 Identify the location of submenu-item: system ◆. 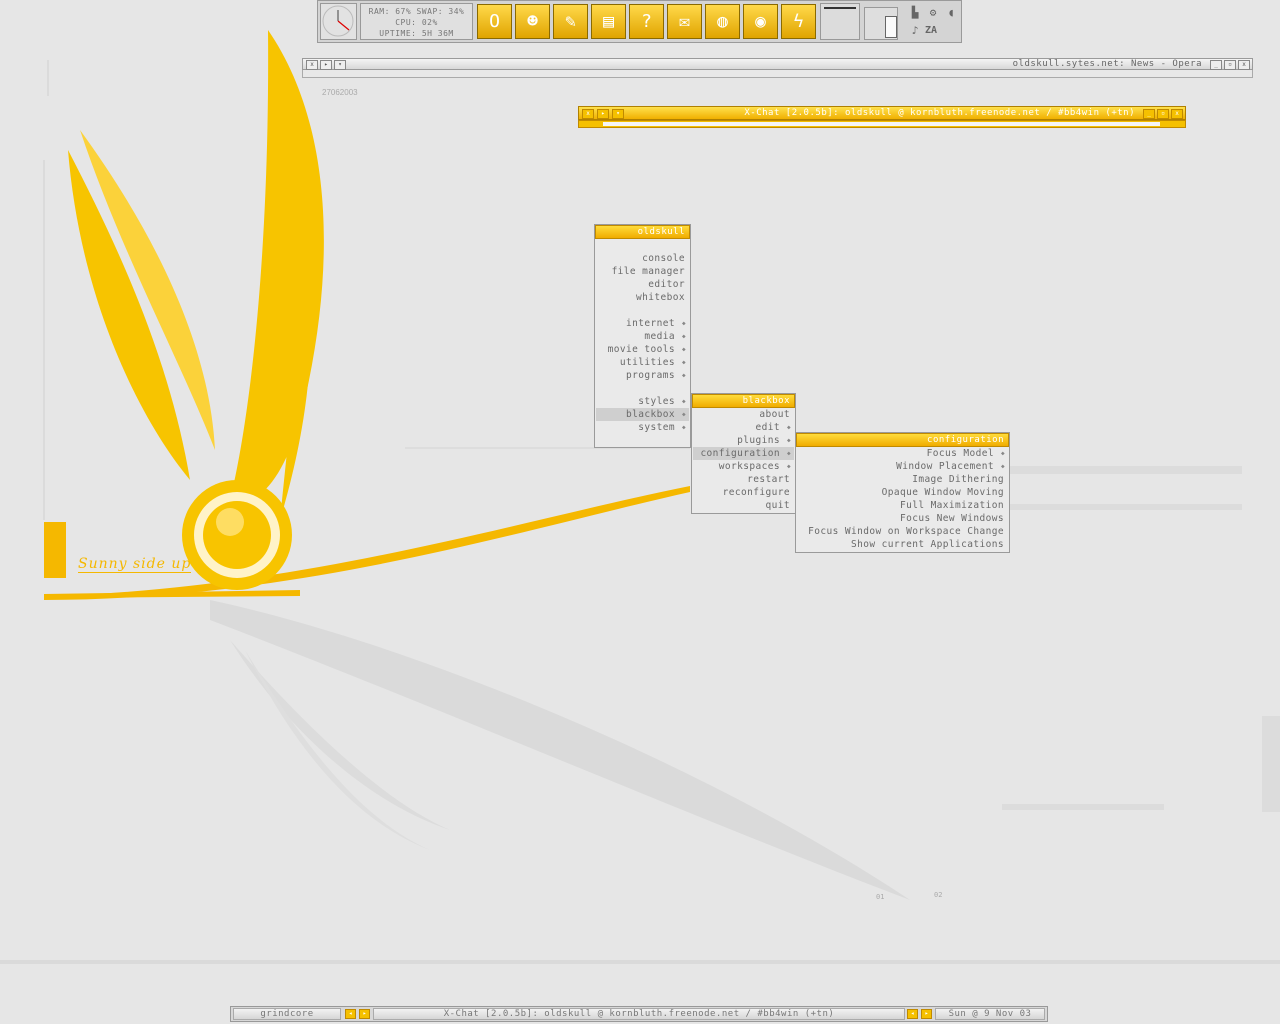
(642, 427).